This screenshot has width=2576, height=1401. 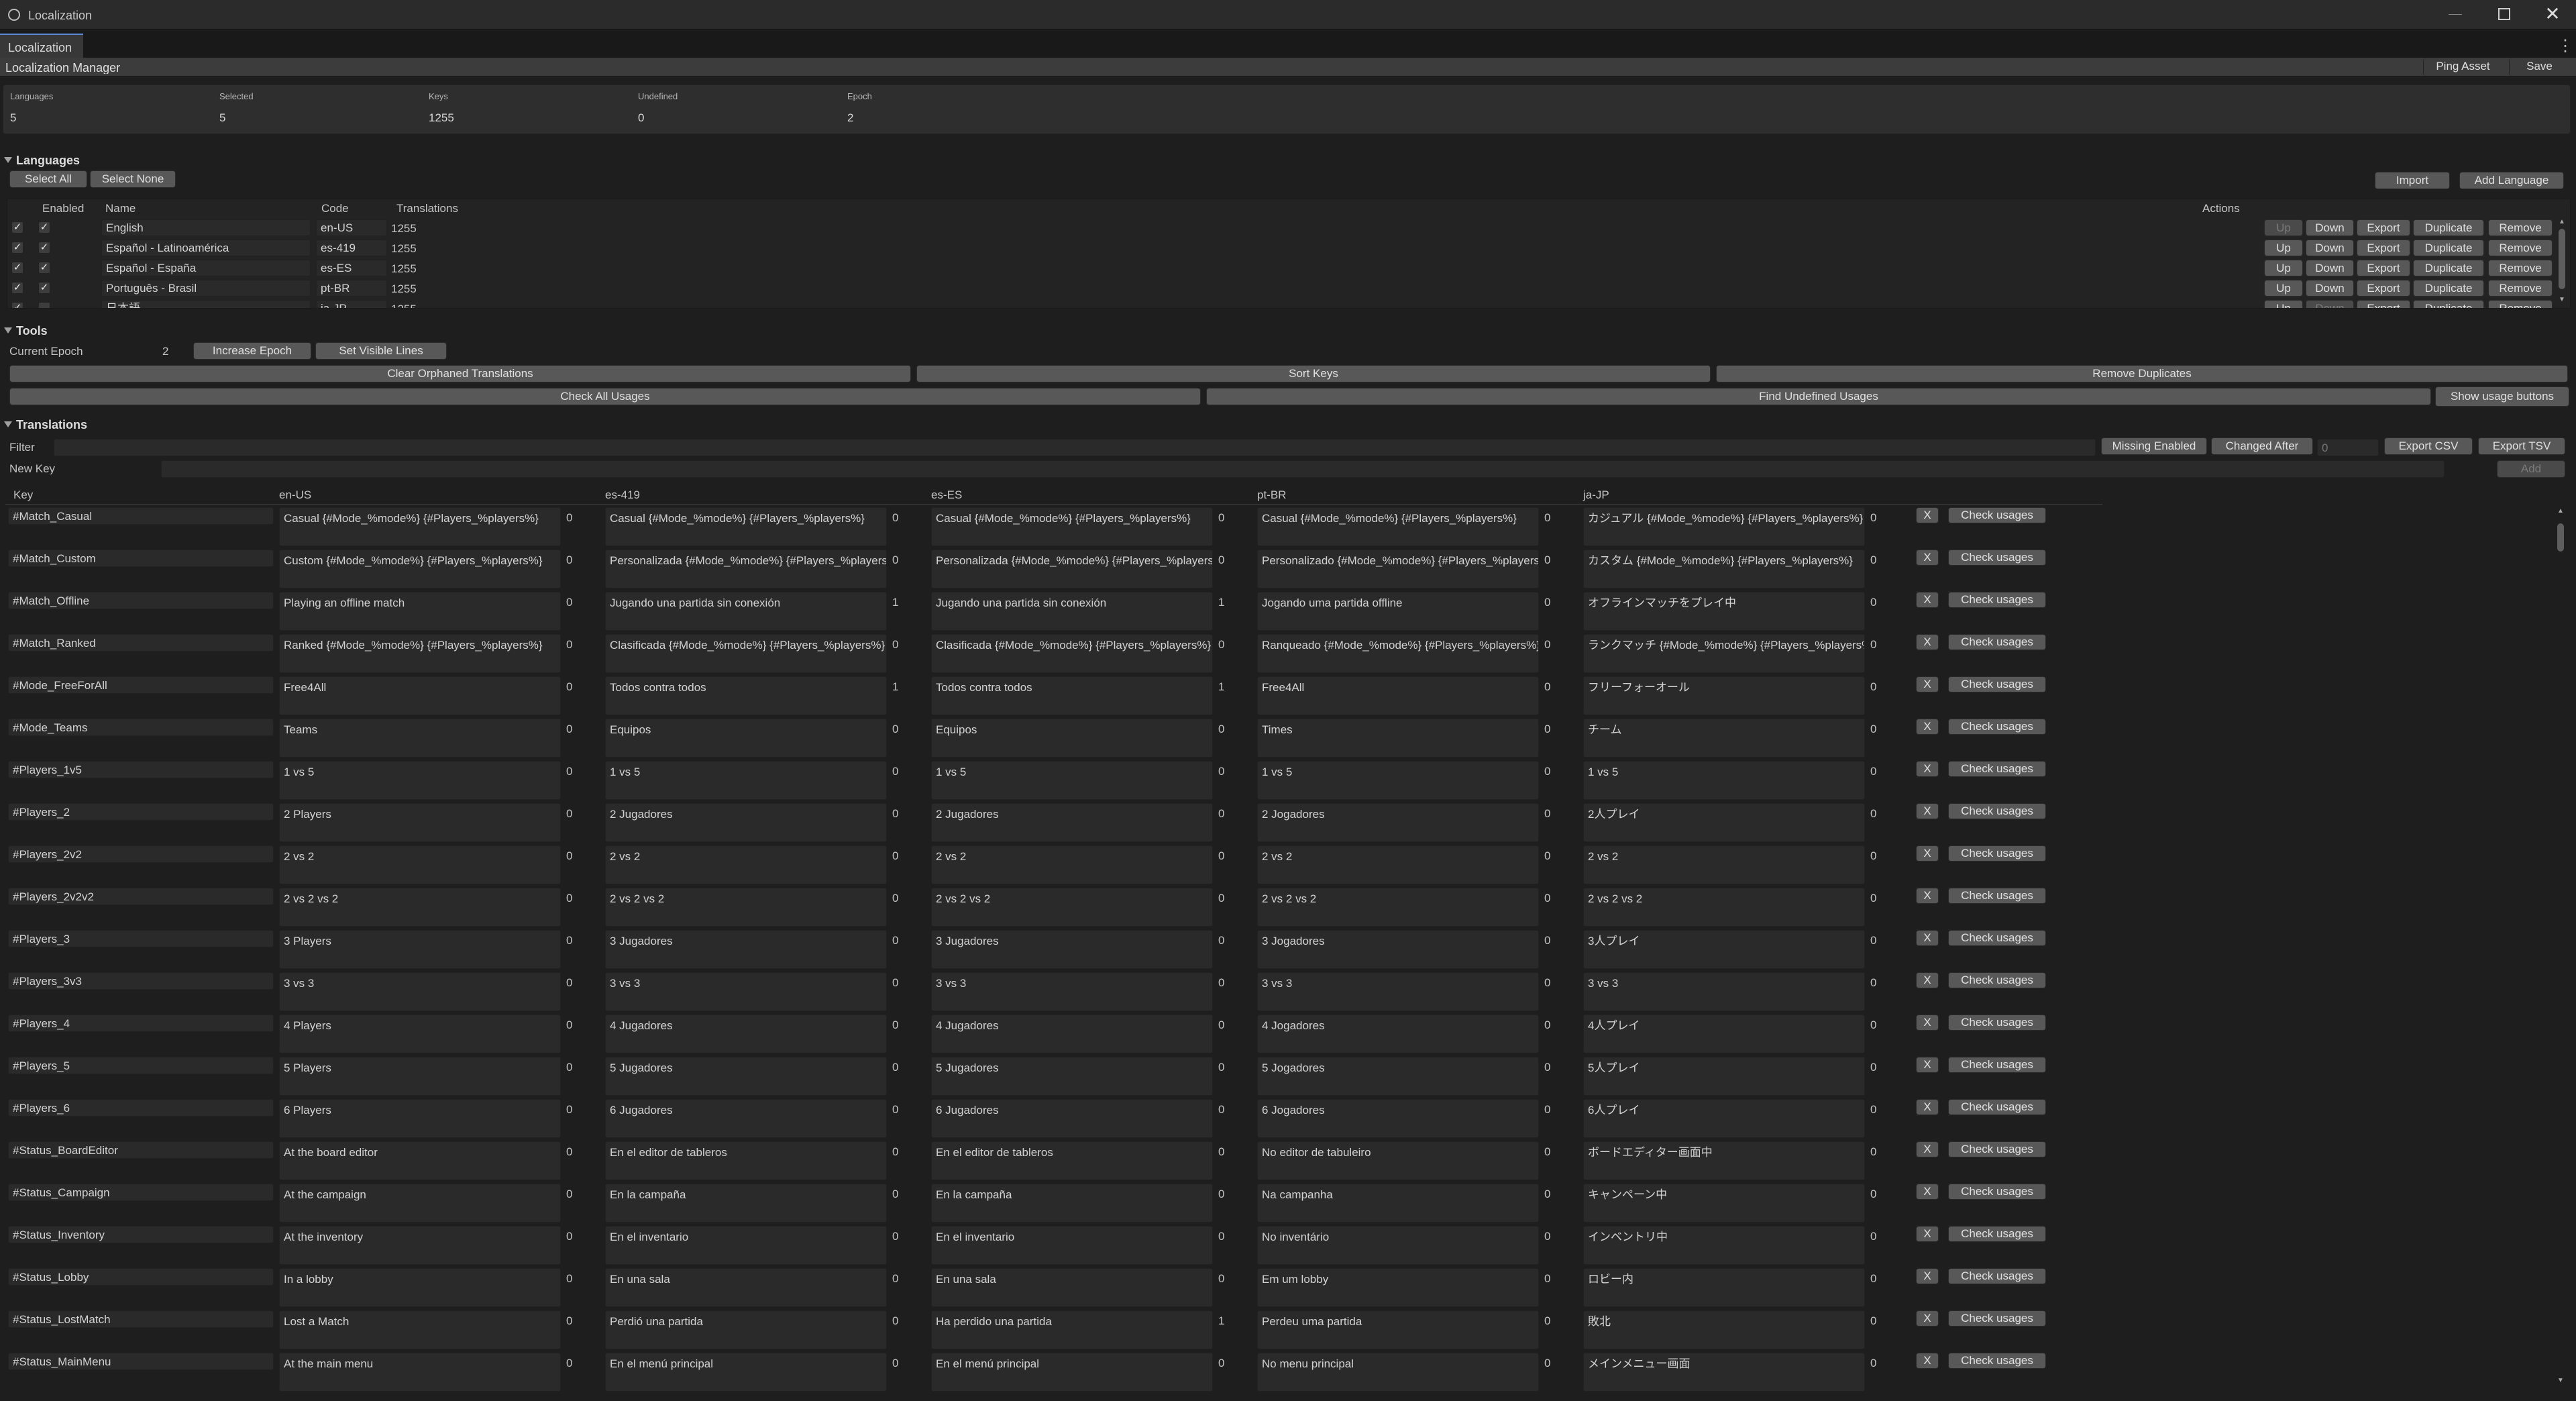 I want to click on translation-textarea: Lost a Match, so click(x=420, y=1329).